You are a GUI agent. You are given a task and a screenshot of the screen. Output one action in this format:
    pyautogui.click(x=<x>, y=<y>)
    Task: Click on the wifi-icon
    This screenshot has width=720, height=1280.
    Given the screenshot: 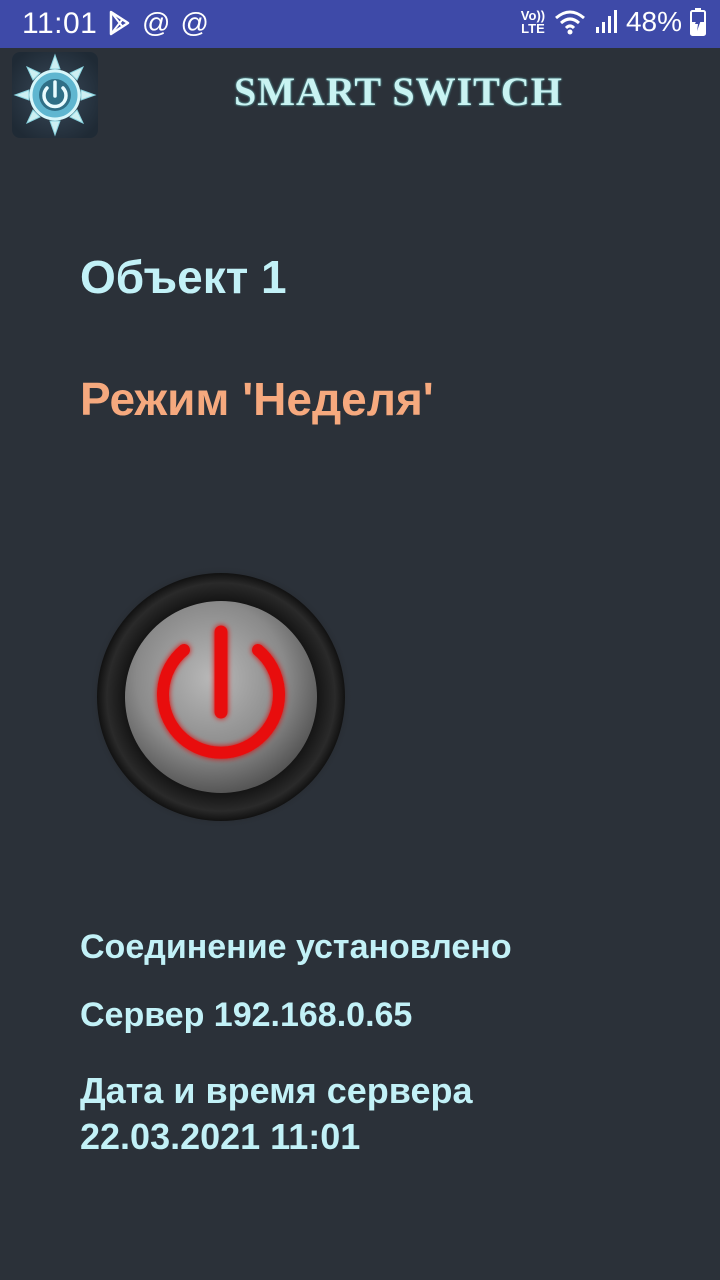 What is the action you would take?
    pyautogui.click(x=569, y=22)
    